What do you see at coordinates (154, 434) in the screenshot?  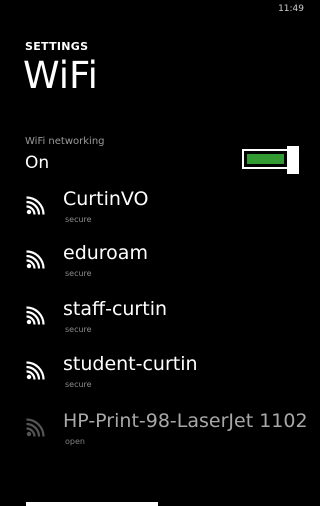 I see `network-item: HP-Print-98-LaserJet 1102 open` at bounding box center [154, 434].